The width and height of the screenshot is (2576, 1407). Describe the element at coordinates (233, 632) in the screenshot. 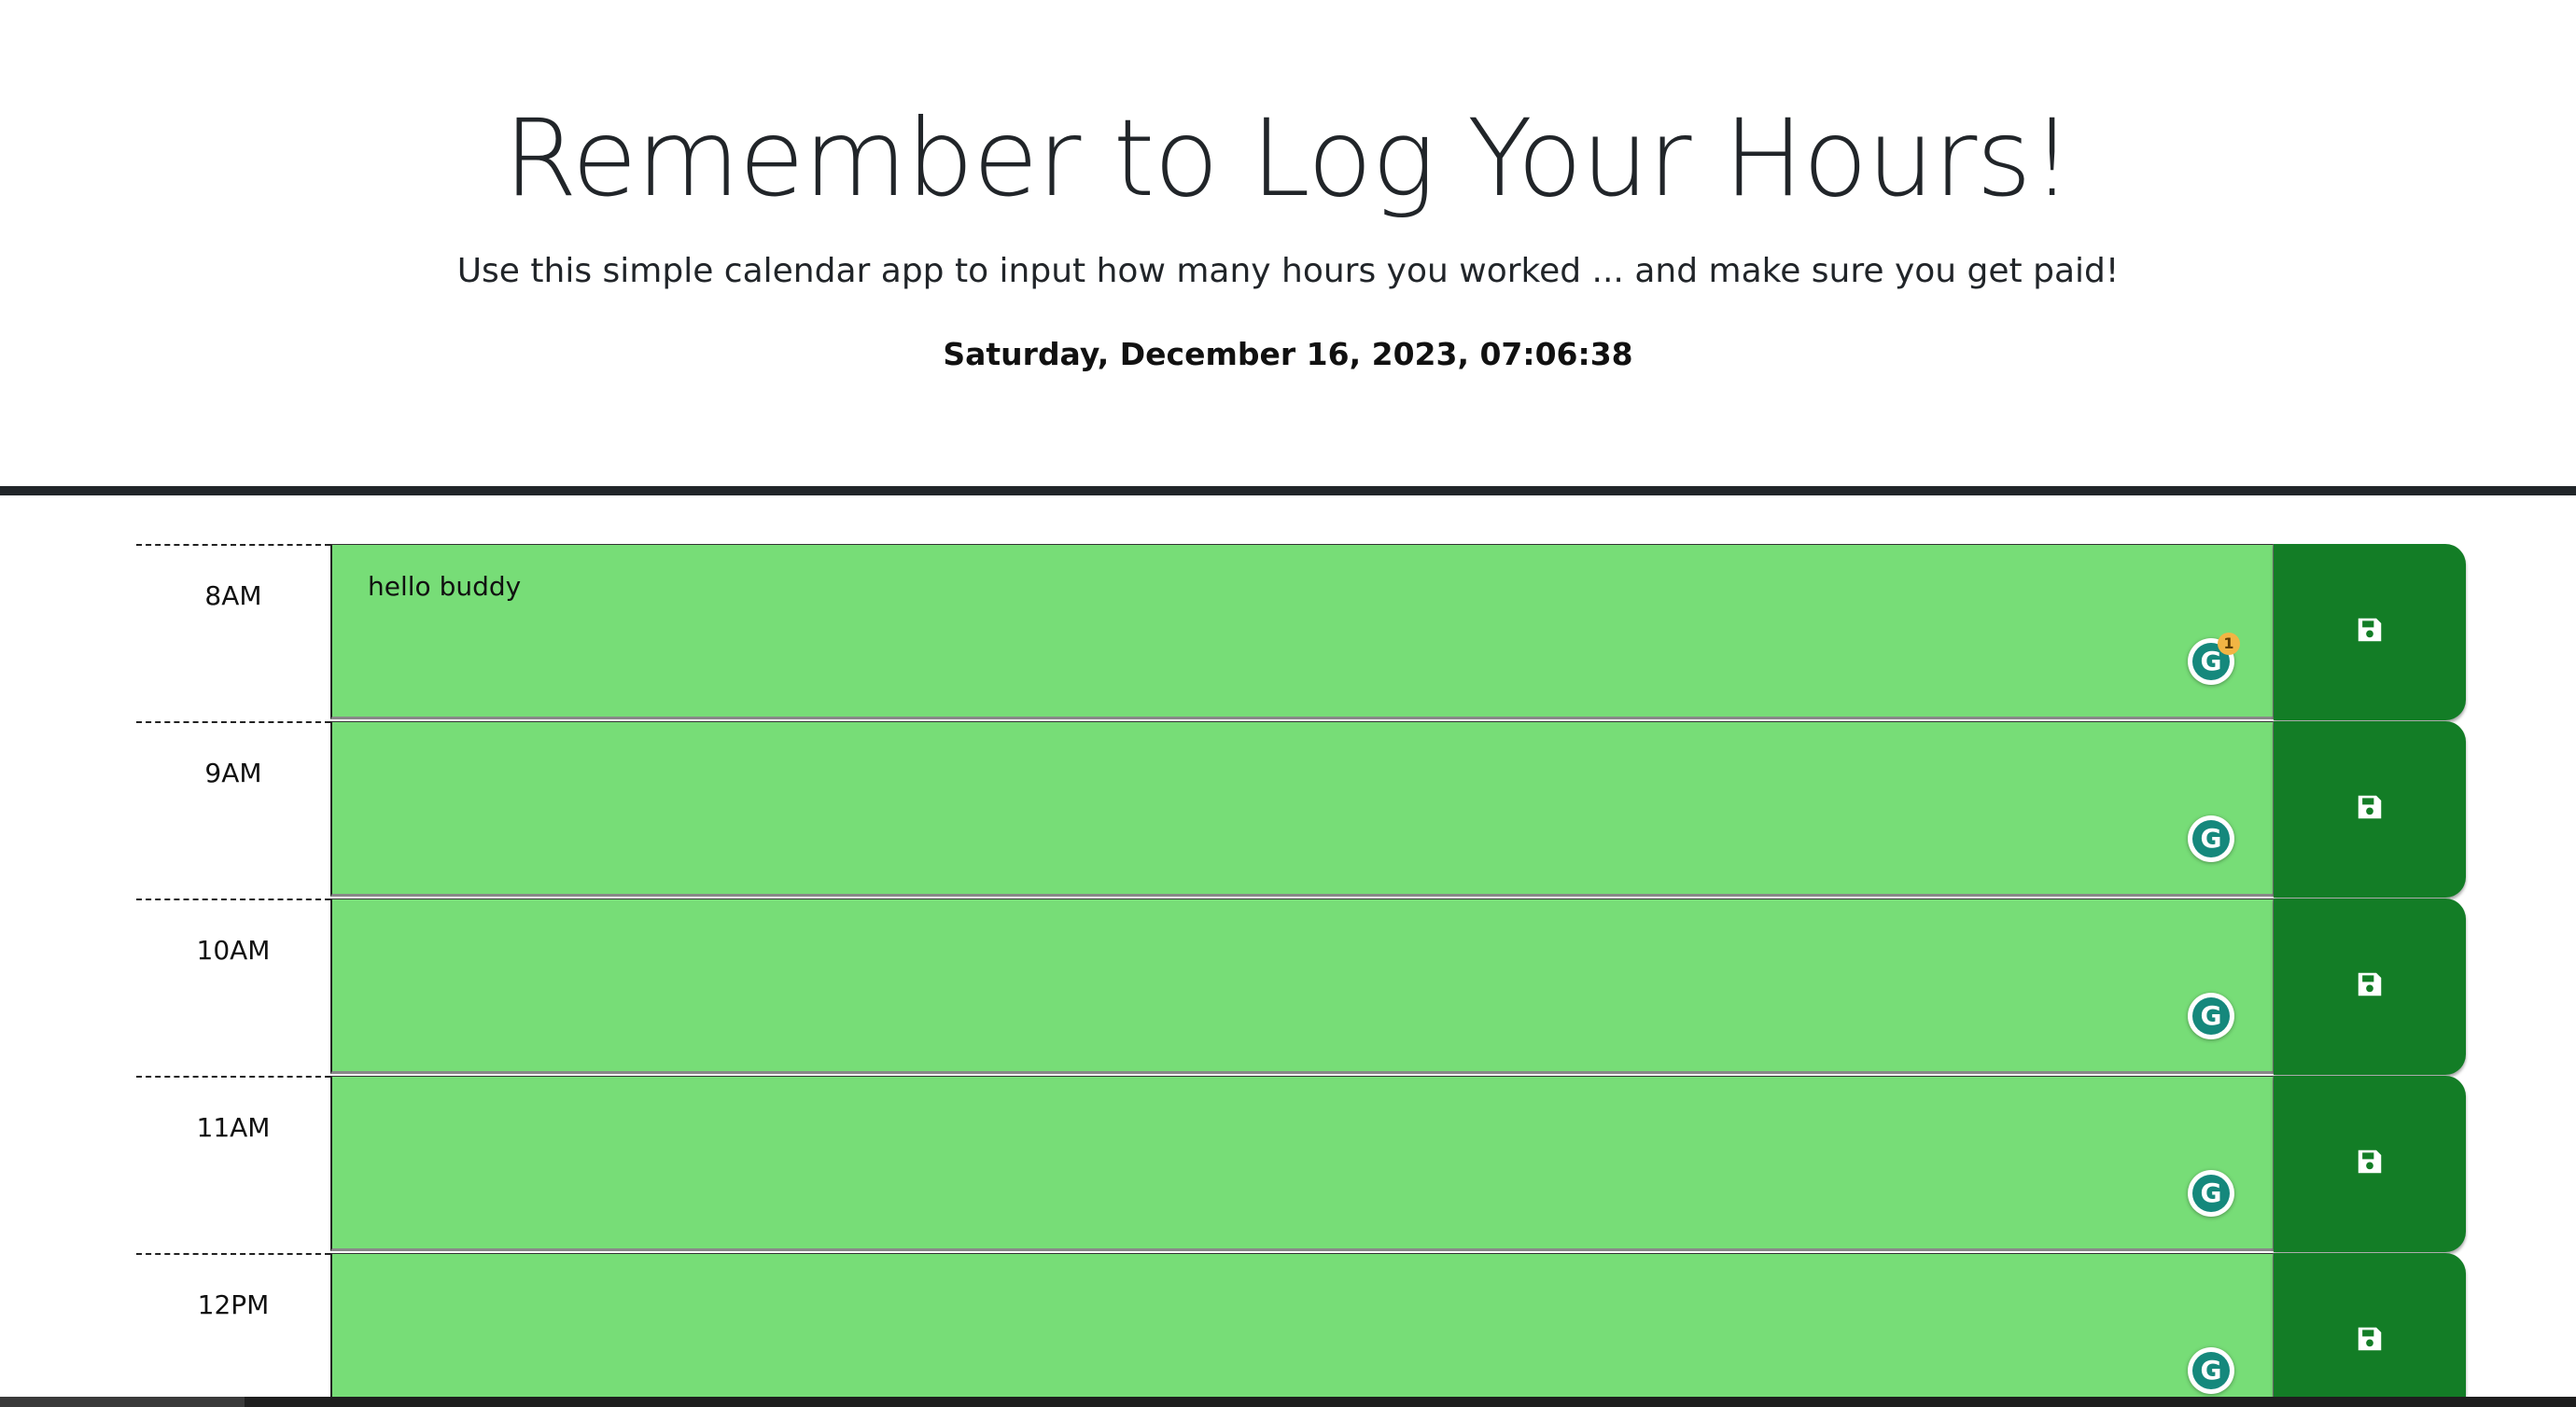

I see `hour-label: 8AM` at that location.